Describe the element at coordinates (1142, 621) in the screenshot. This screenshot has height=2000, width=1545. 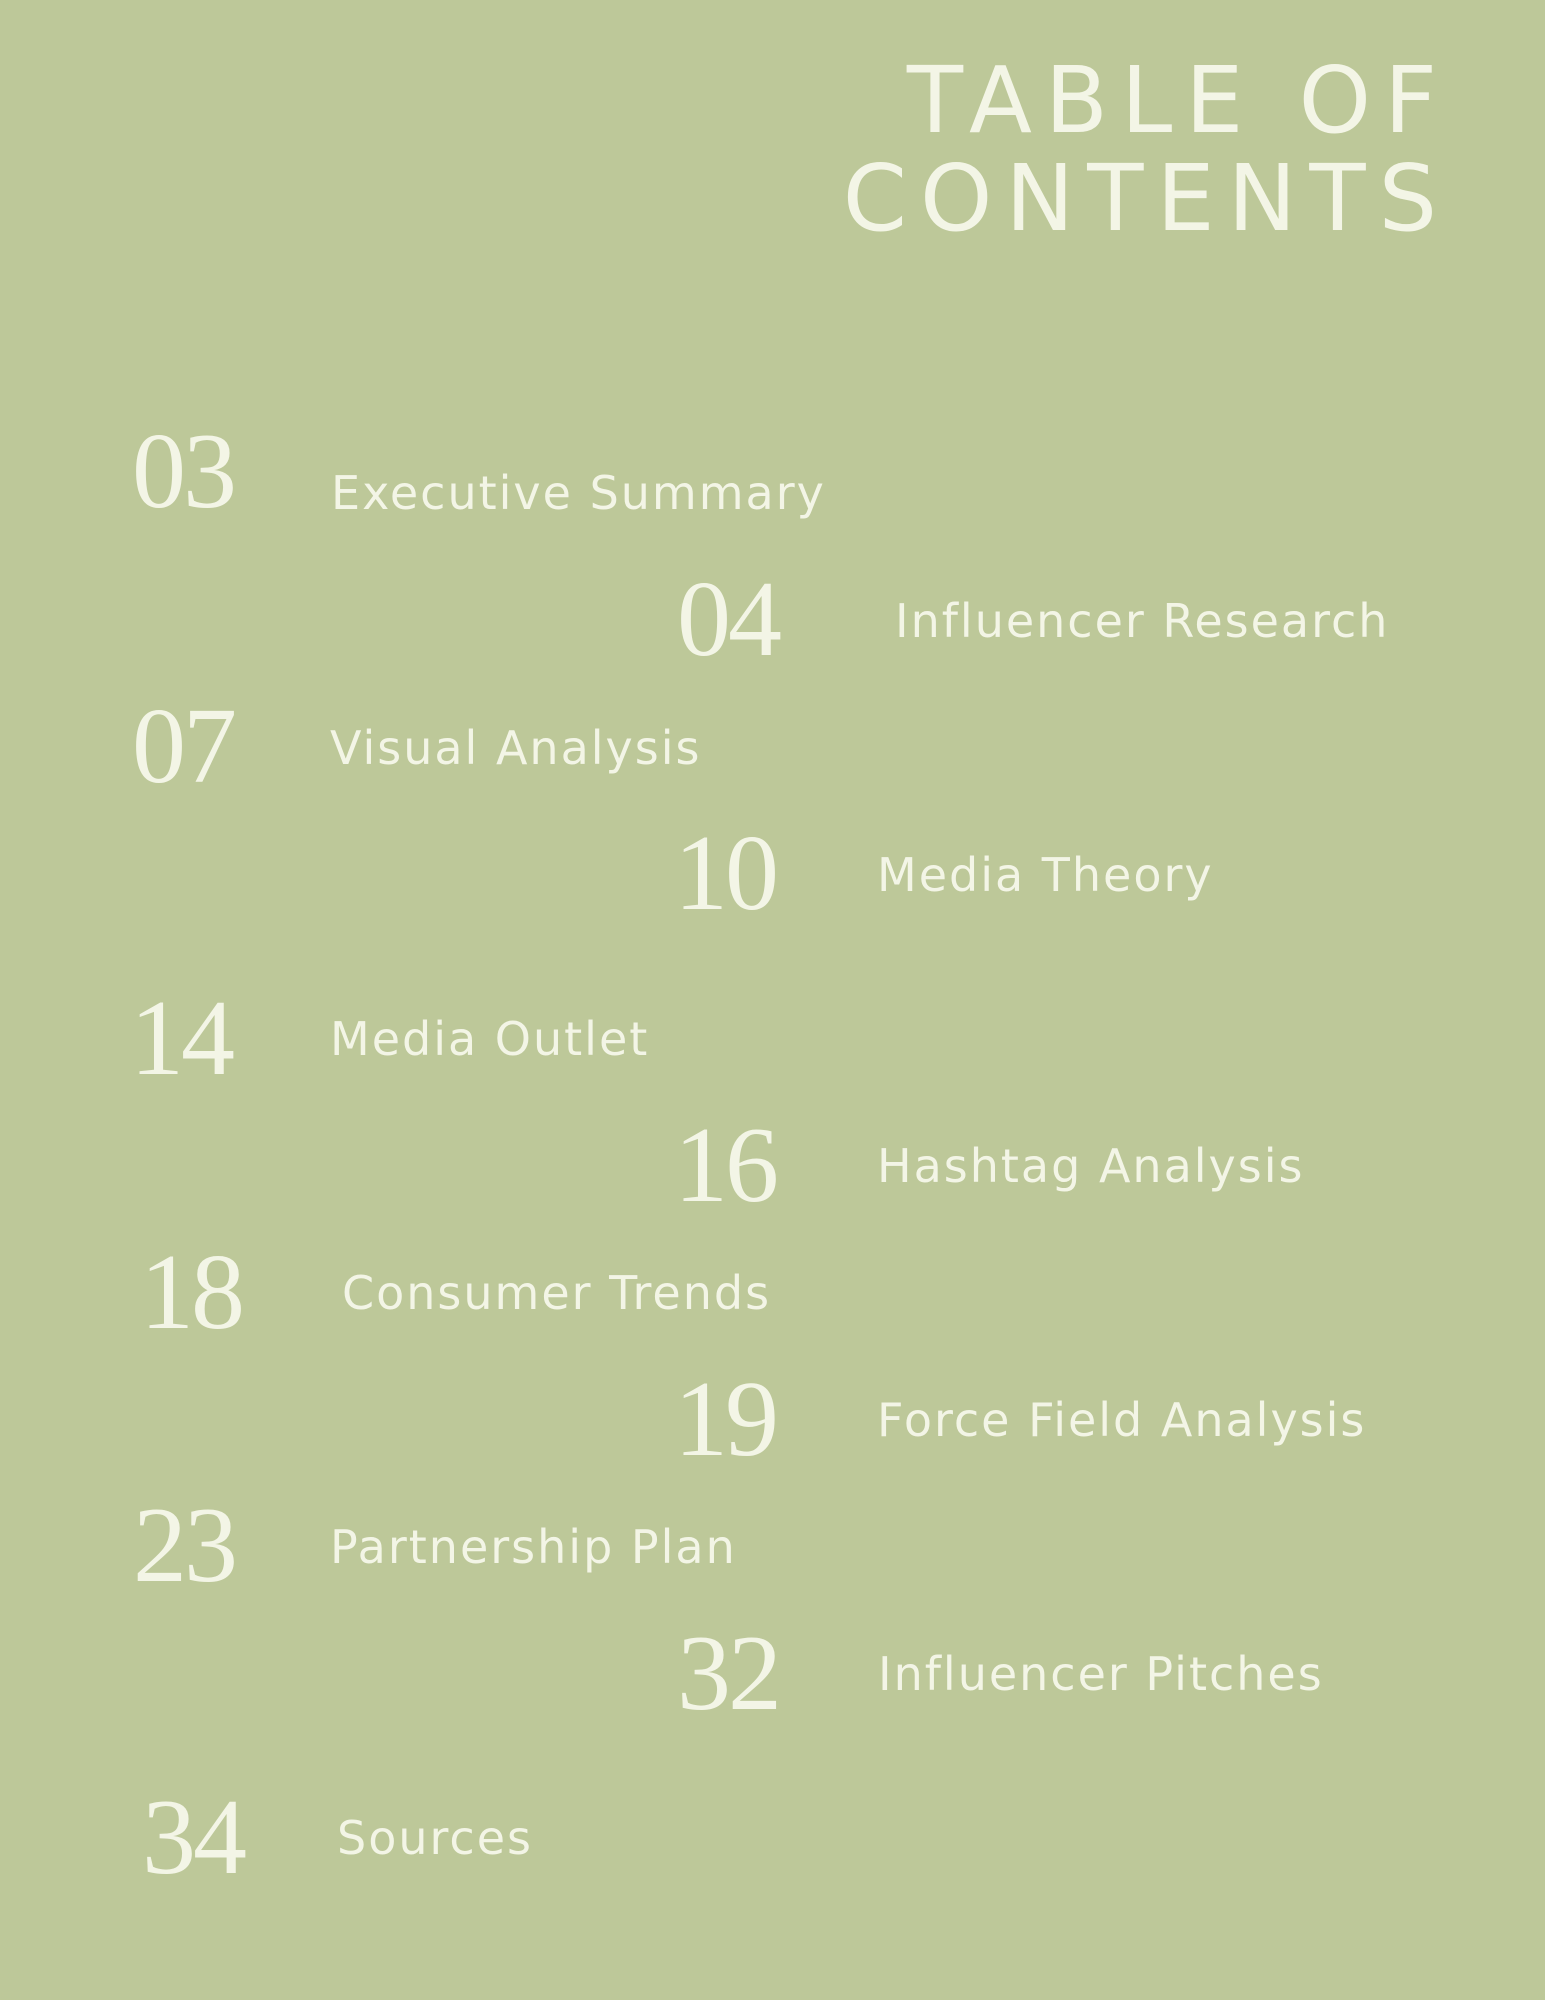
I see `toc-label: Influencer Research` at that location.